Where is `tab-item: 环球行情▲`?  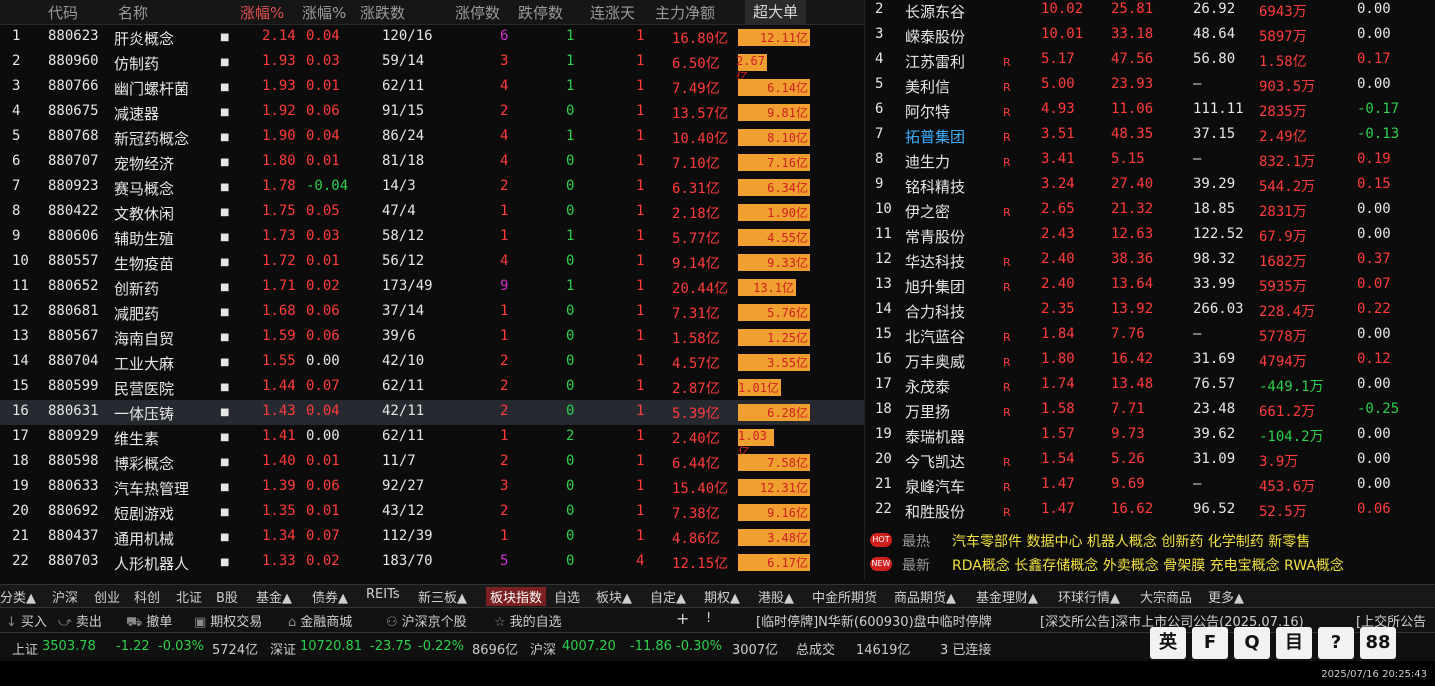 tab-item: 环球行情▲ is located at coordinates (1089, 596).